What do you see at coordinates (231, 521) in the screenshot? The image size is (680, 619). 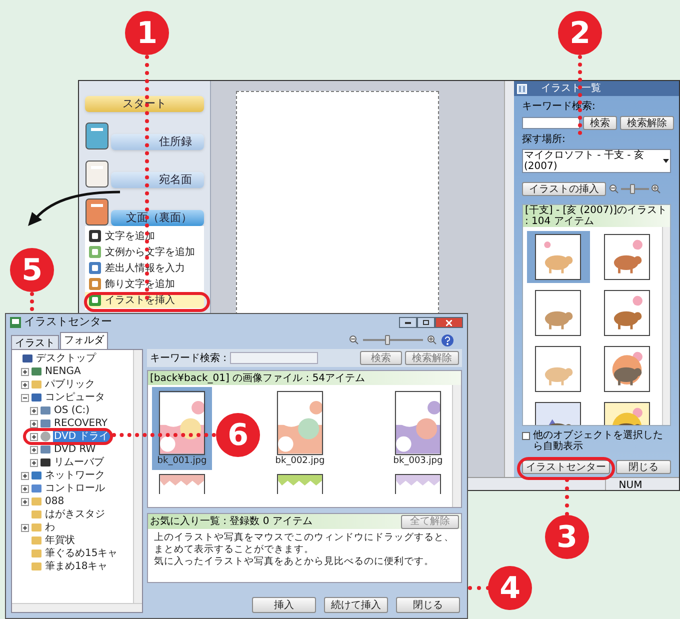 I see `favorites-header: お気に入り一覧 : 登録数 0 アイテム` at bounding box center [231, 521].